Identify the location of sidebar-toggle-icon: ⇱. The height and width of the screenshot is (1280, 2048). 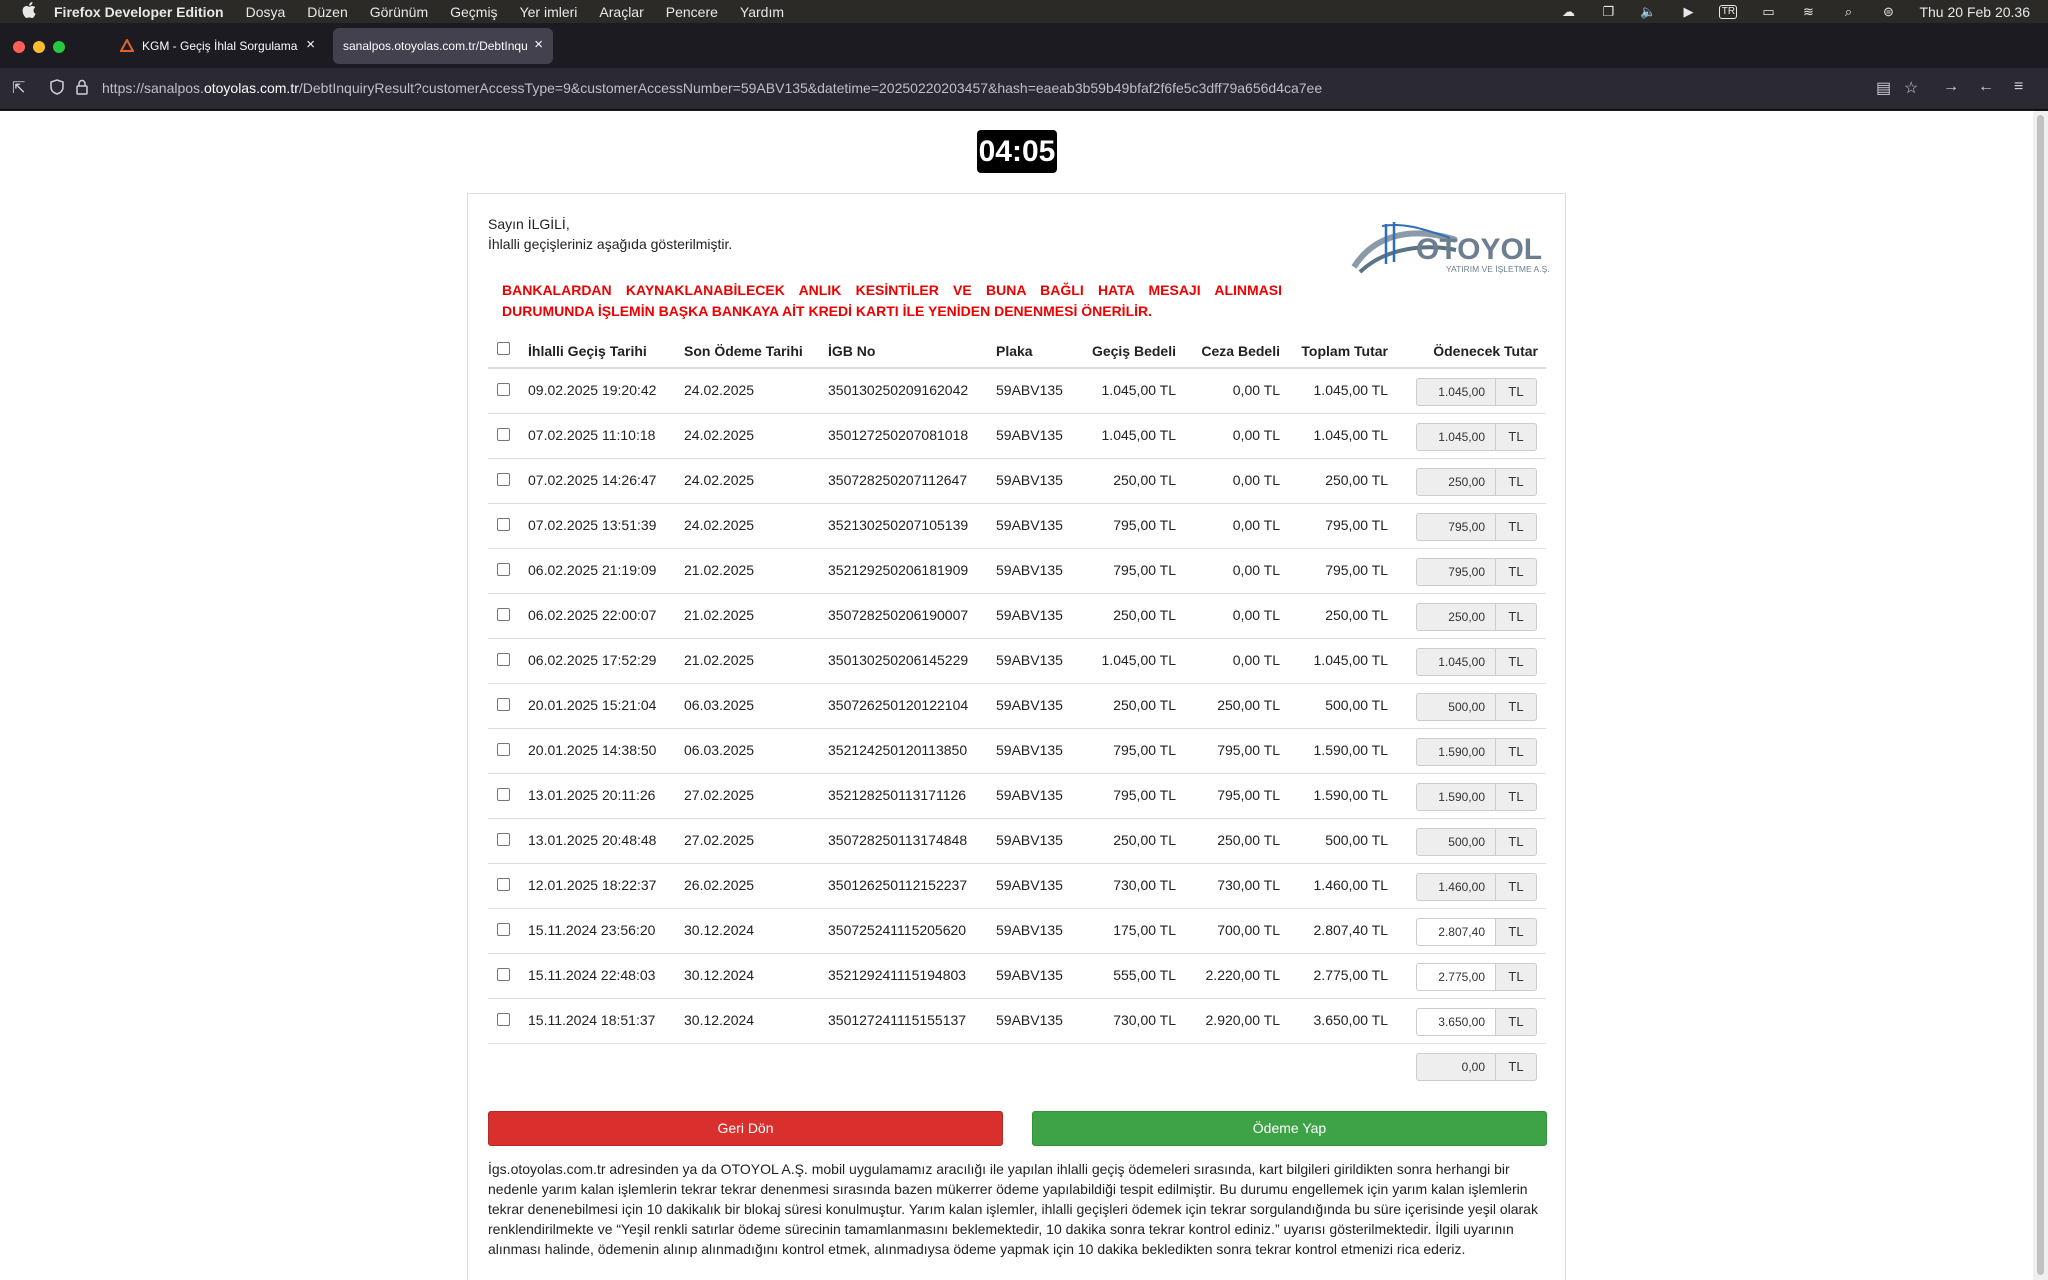
(18, 88).